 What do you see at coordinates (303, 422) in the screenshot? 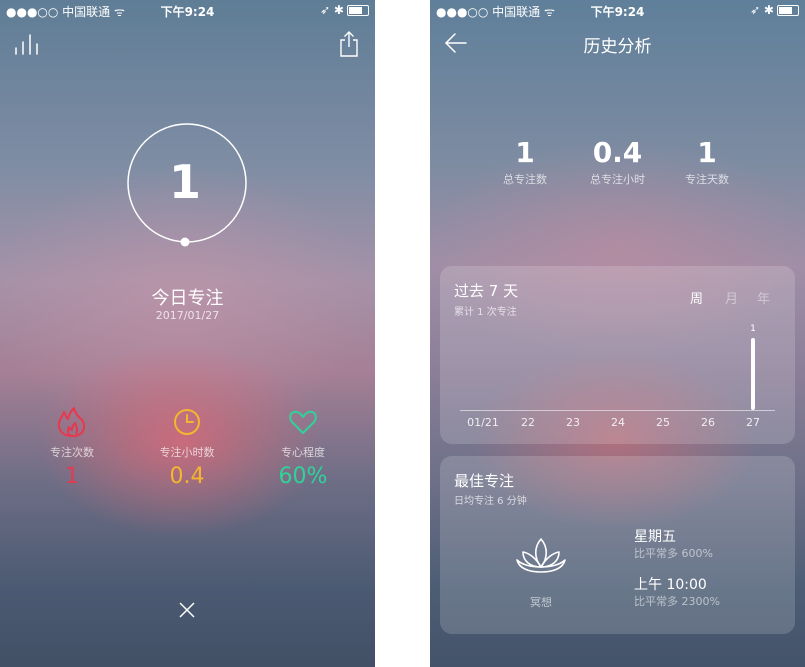
I see `heart-icon` at bounding box center [303, 422].